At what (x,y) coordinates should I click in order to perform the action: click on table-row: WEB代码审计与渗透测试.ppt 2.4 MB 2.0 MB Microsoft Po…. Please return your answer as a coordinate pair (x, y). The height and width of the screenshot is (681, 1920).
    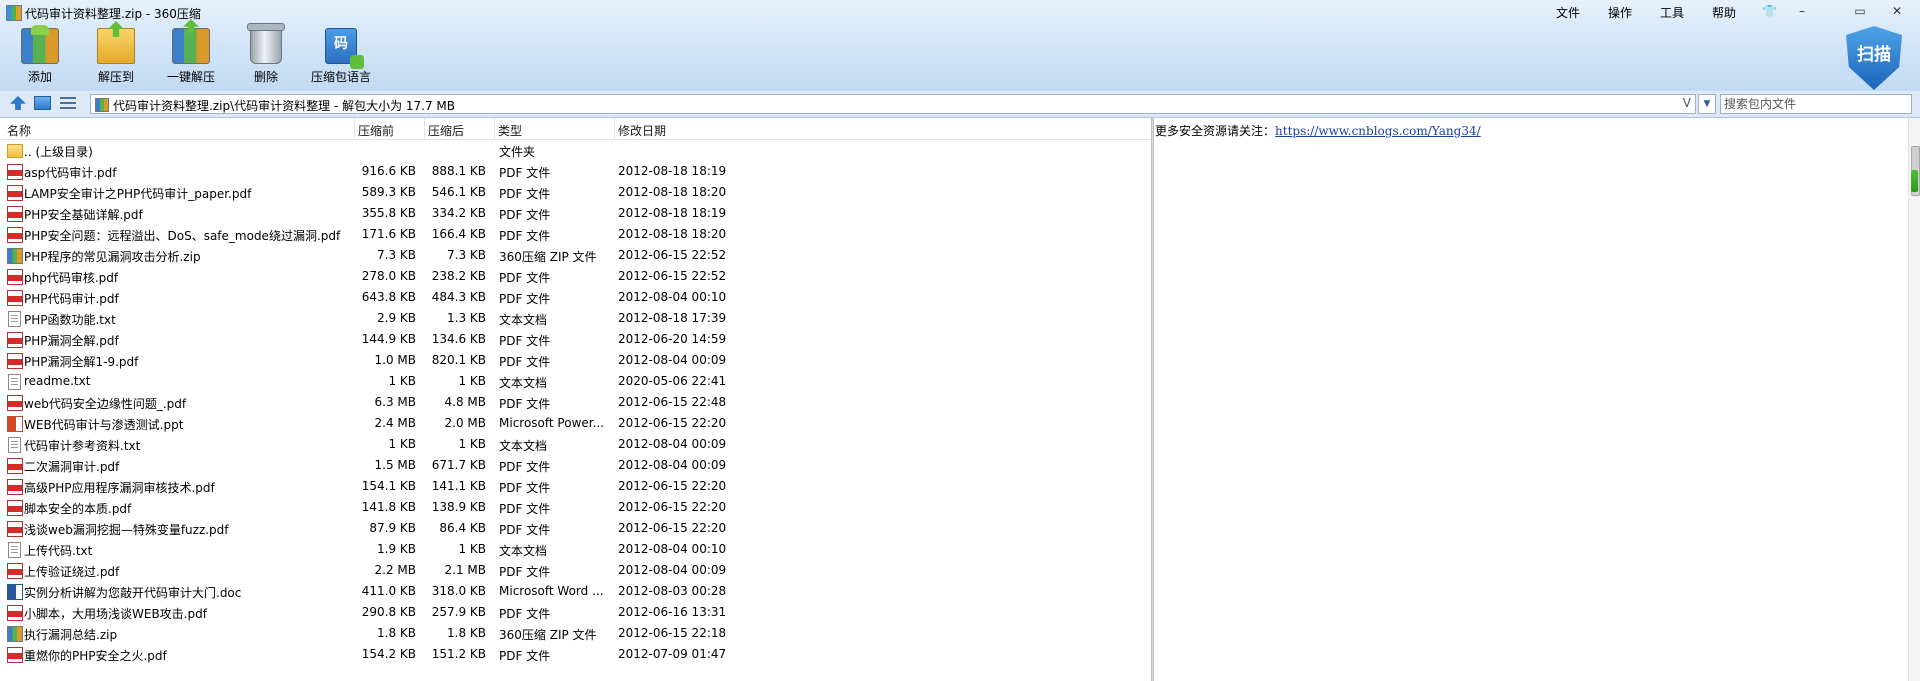
    Looking at the image, I should click on (575, 422).